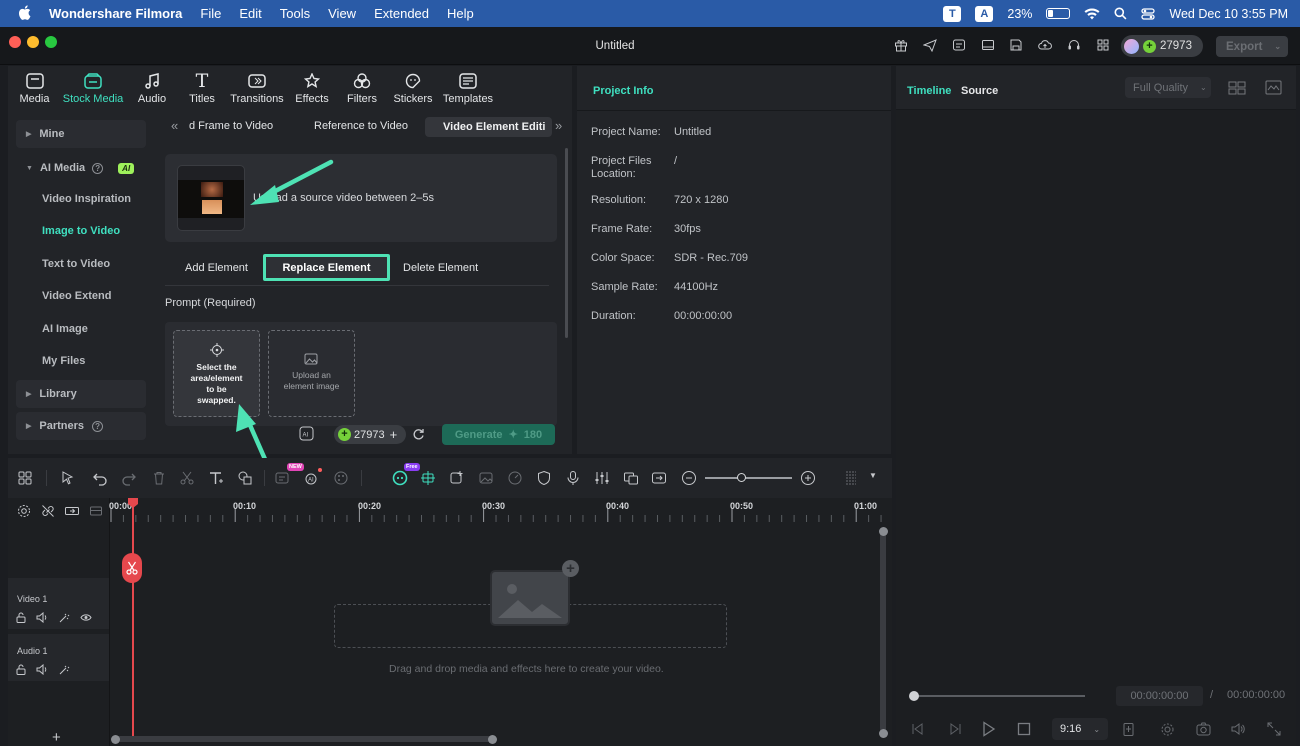 This screenshot has height=746, width=1300. Describe the element at coordinates (129, 478) in the screenshot. I see `redo-icon` at that location.